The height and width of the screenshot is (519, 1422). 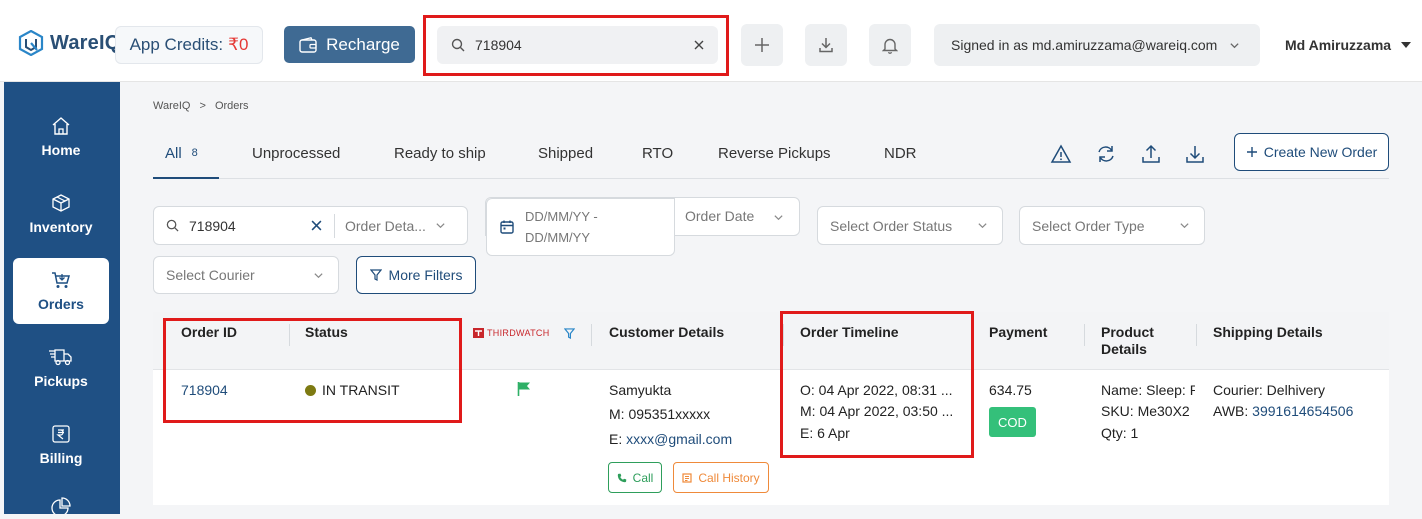 What do you see at coordinates (61, 227) in the screenshot?
I see `sidebar-item-label: Inventory` at bounding box center [61, 227].